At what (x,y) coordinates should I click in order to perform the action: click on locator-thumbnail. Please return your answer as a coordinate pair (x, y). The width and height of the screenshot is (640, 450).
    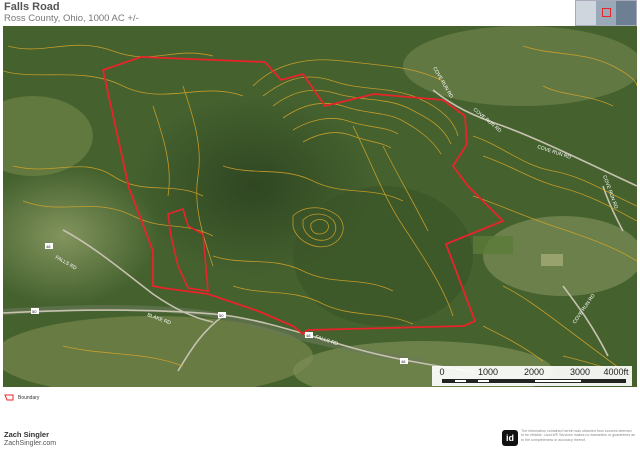
    Looking at the image, I should click on (606, 13).